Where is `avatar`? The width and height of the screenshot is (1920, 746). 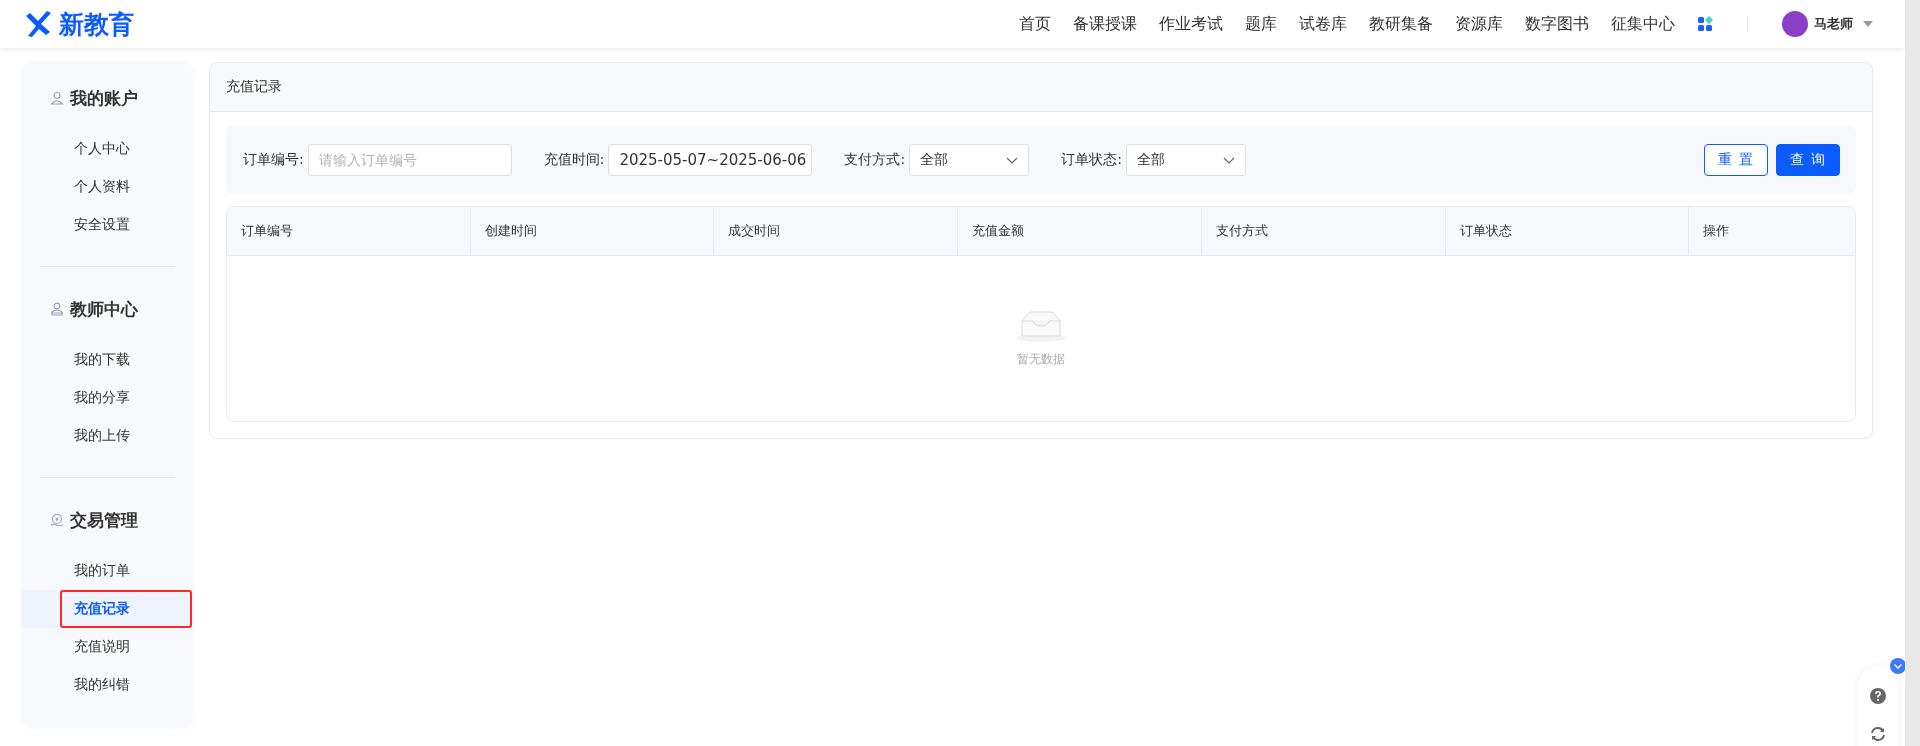 avatar is located at coordinates (1795, 24).